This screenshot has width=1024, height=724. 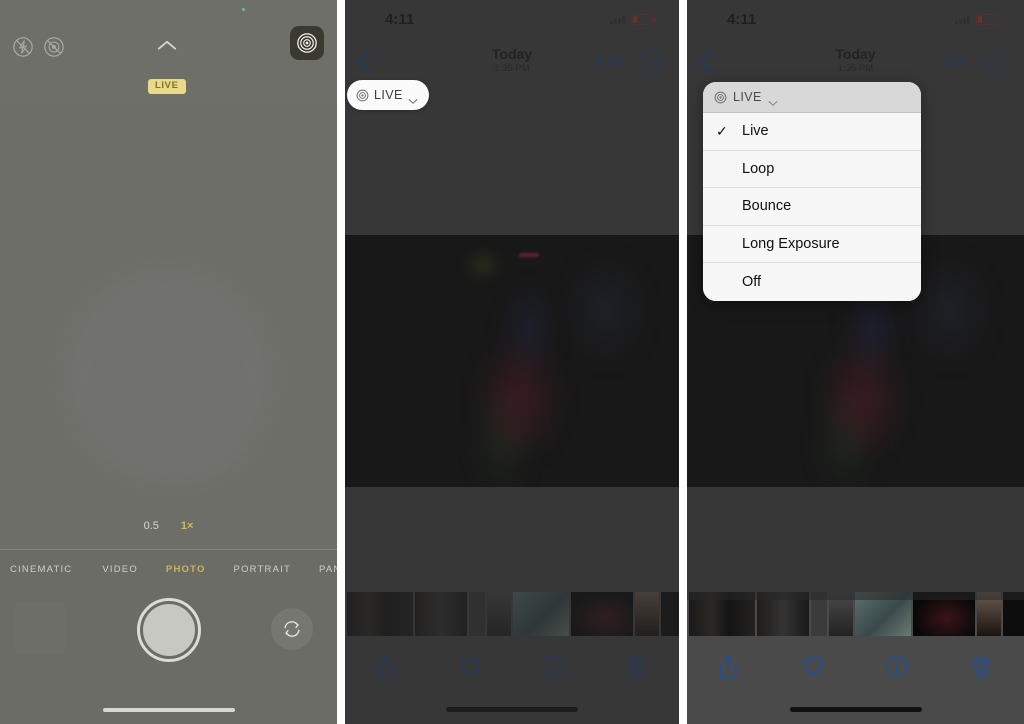 What do you see at coordinates (812, 244) in the screenshot?
I see `menu-item-long-exposure: Long Exposure` at bounding box center [812, 244].